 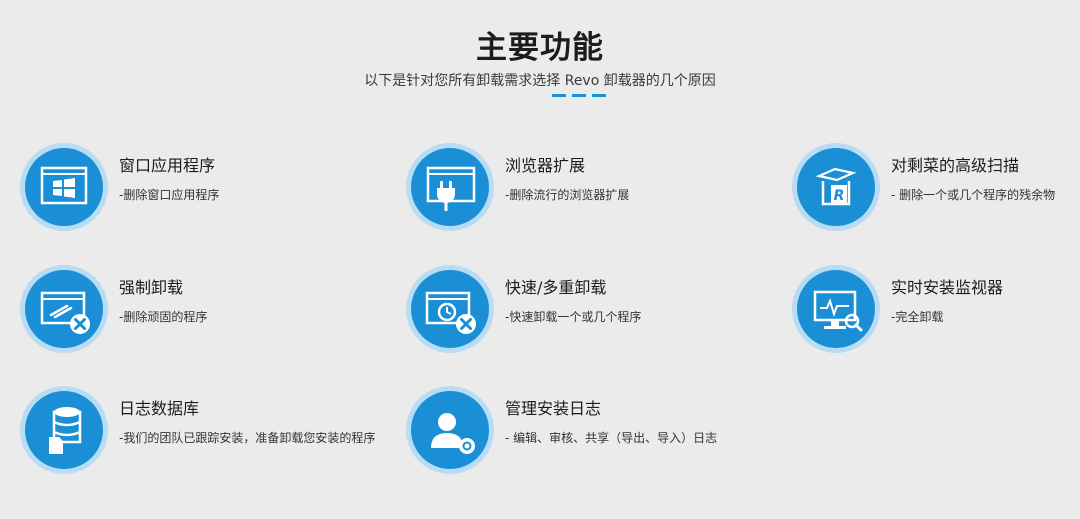 I want to click on feature-windows-apps: 窗口应用程序 -删除窗口应用程序, so click(x=200, y=193).